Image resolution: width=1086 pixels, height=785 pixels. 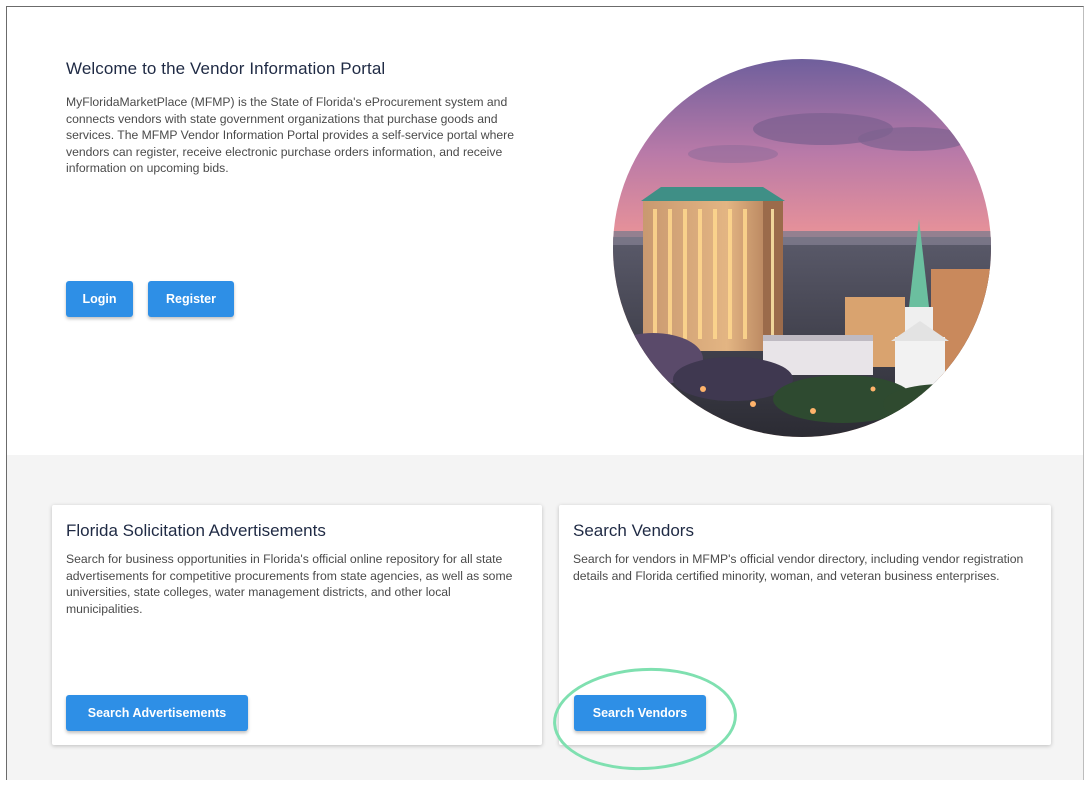 What do you see at coordinates (196, 530) in the screenshot?
I see `advertisements-card-title: Florida Solicitation Advertisements` at bounding box center [196, 530].